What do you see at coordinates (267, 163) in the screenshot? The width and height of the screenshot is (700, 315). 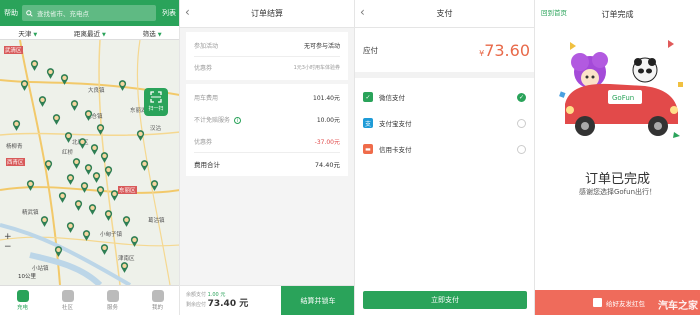 I see `total-row: 费用合计 74.40元` at bounding box center [267, 163].